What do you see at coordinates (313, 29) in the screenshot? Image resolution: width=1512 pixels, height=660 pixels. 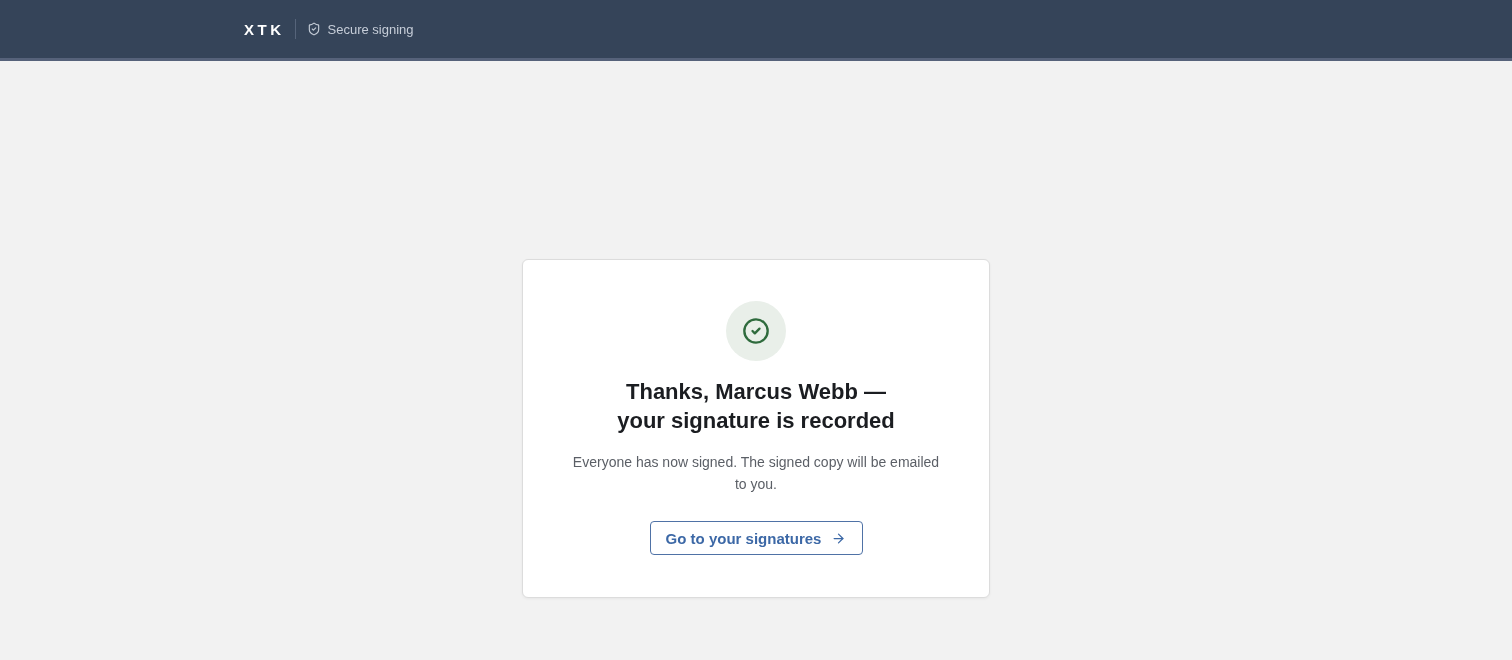 I see `shield-check-icon` at bounding box center [313, 29].